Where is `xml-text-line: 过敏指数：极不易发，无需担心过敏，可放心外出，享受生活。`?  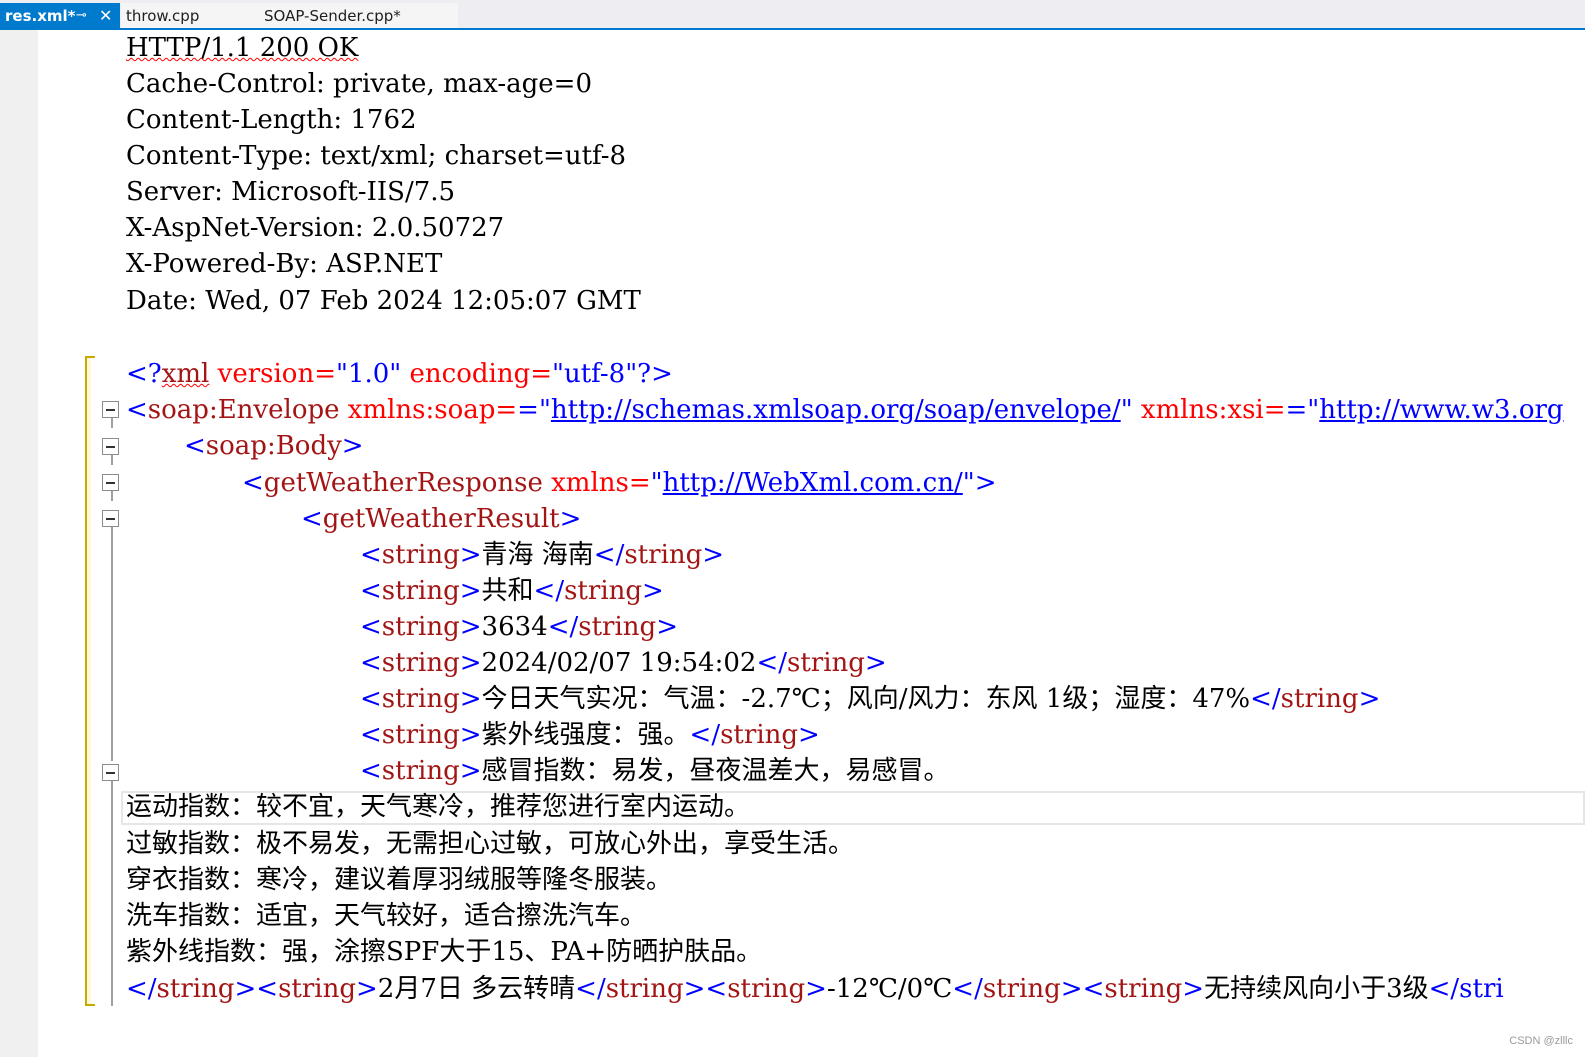 xml-text-line: 过敏指数：极不易发，无需担心过敏，可放心外出，享受生活。 is located at coordinates (490, 844).